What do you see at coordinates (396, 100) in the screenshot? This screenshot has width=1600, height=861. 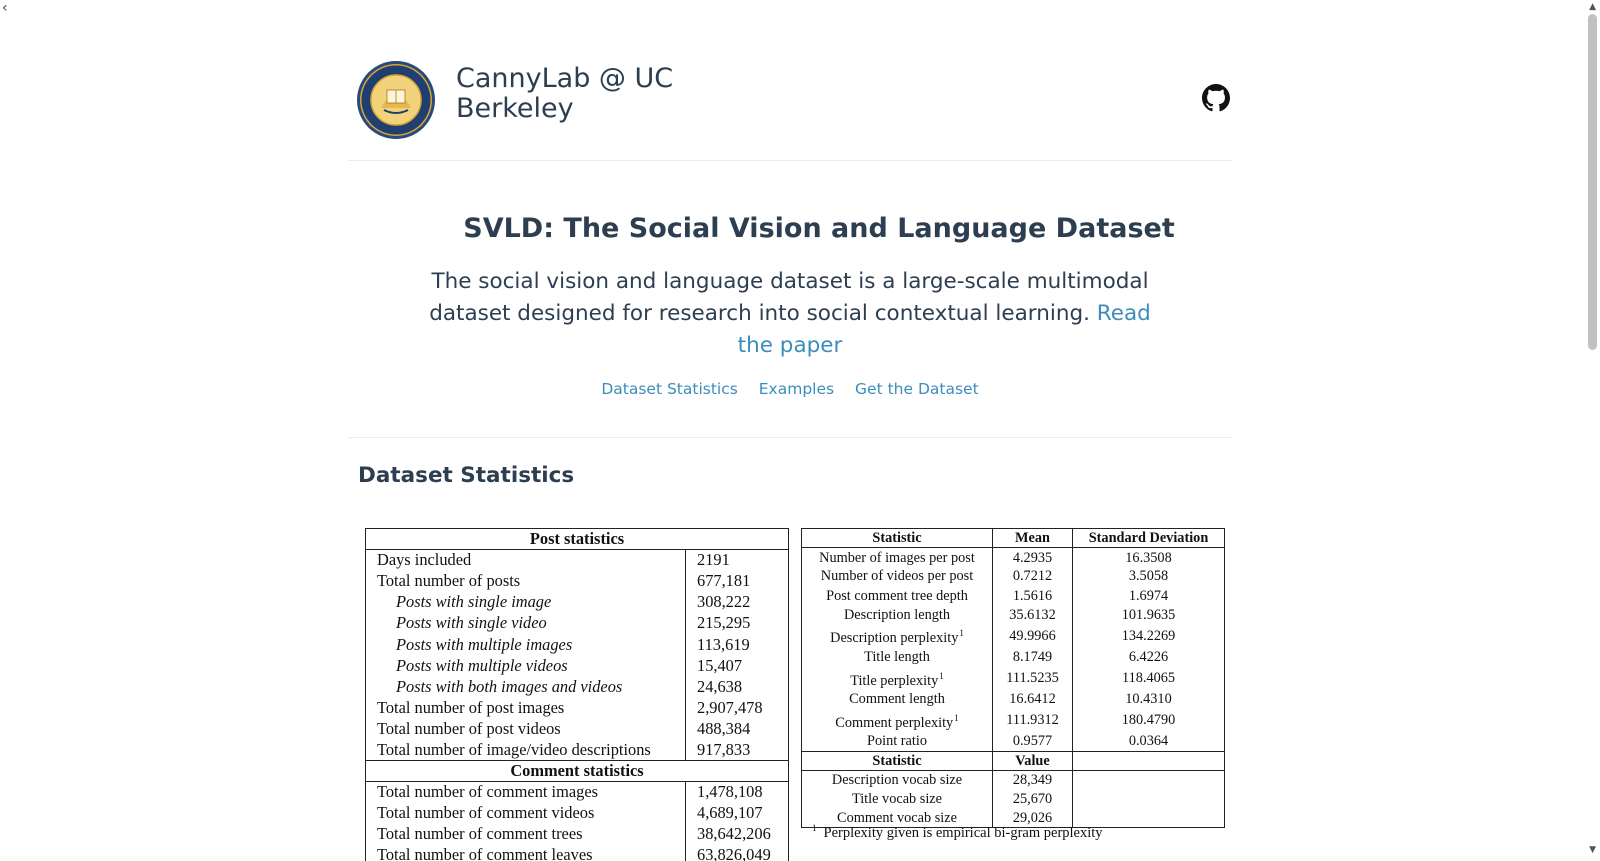 I see `uc-berkeley-seal-logo` at bounding box center [396, 100].